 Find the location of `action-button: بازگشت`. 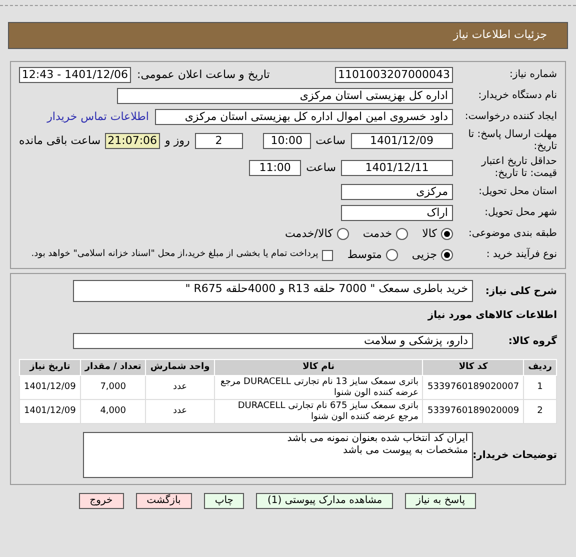

action-button: بازگشت is located at coordinates (164, 501).